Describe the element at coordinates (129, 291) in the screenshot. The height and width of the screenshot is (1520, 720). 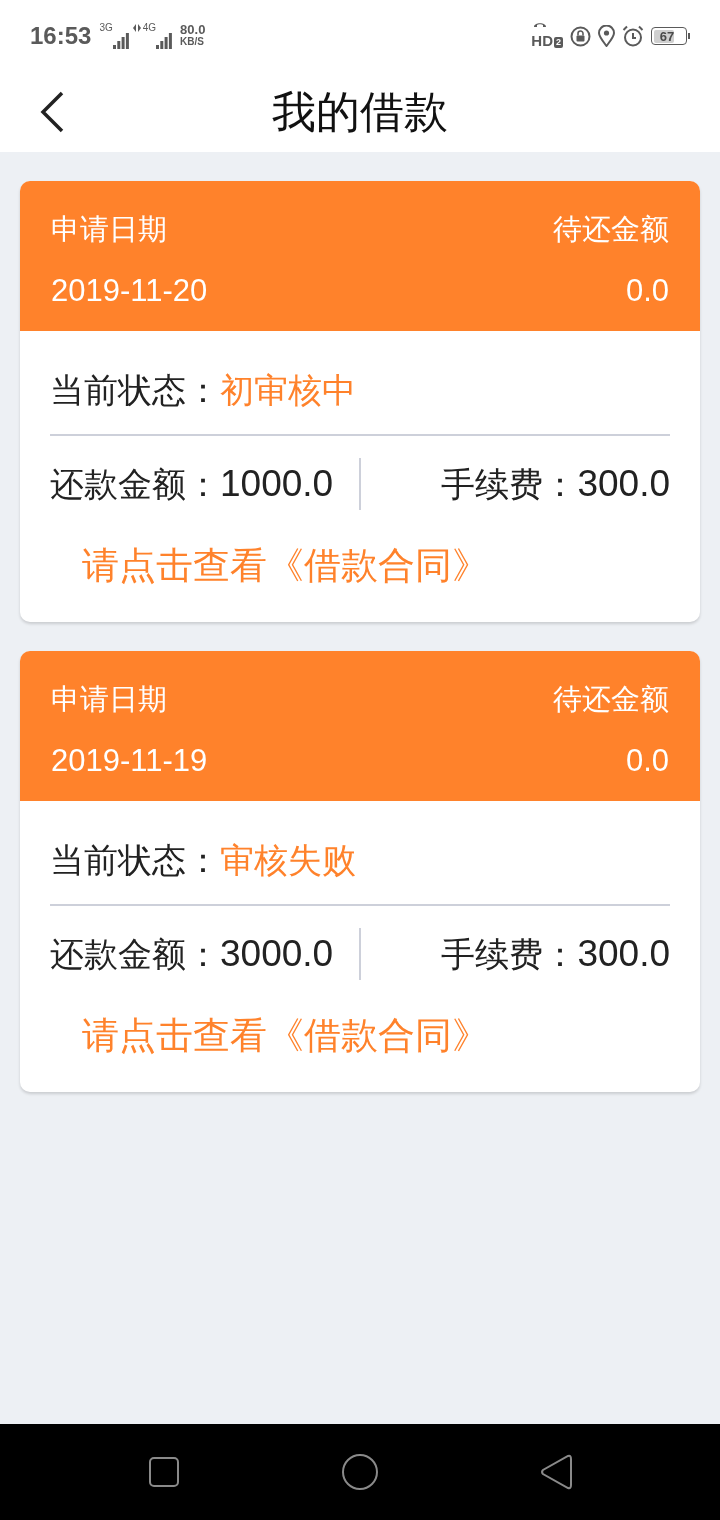
I see `application-date: 2019-11-20` at that location.